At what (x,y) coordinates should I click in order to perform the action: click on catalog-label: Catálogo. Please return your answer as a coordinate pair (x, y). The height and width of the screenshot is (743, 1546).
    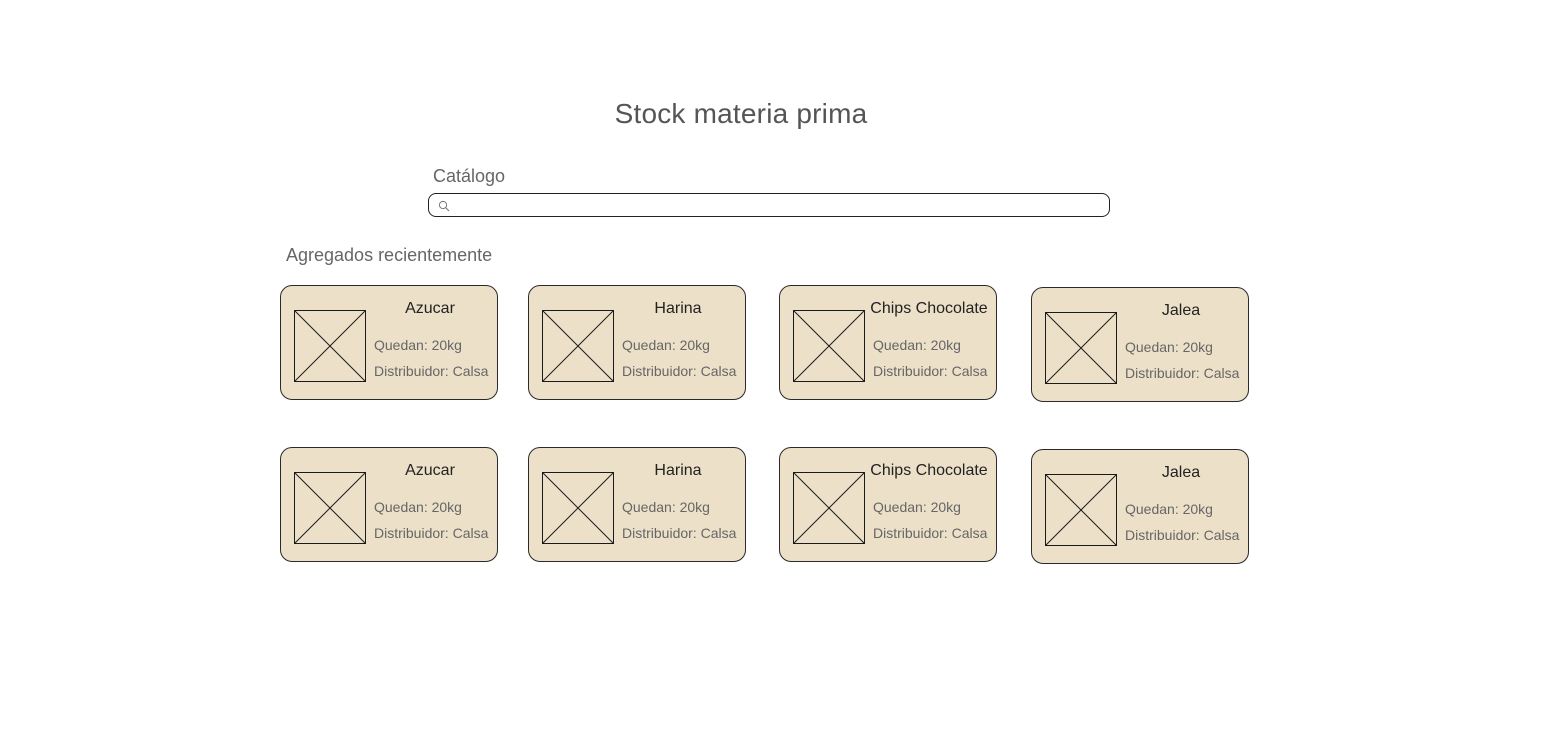
    Looking at the image, I should click on (469, 176).